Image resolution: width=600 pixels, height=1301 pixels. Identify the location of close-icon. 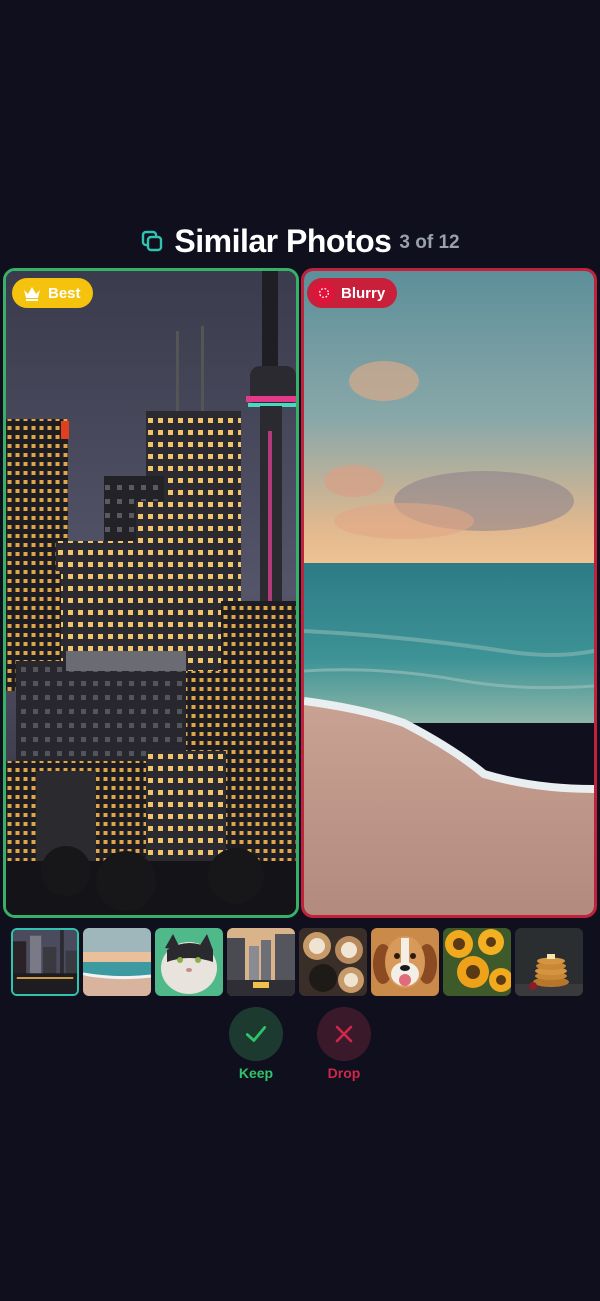
(344, 1034).